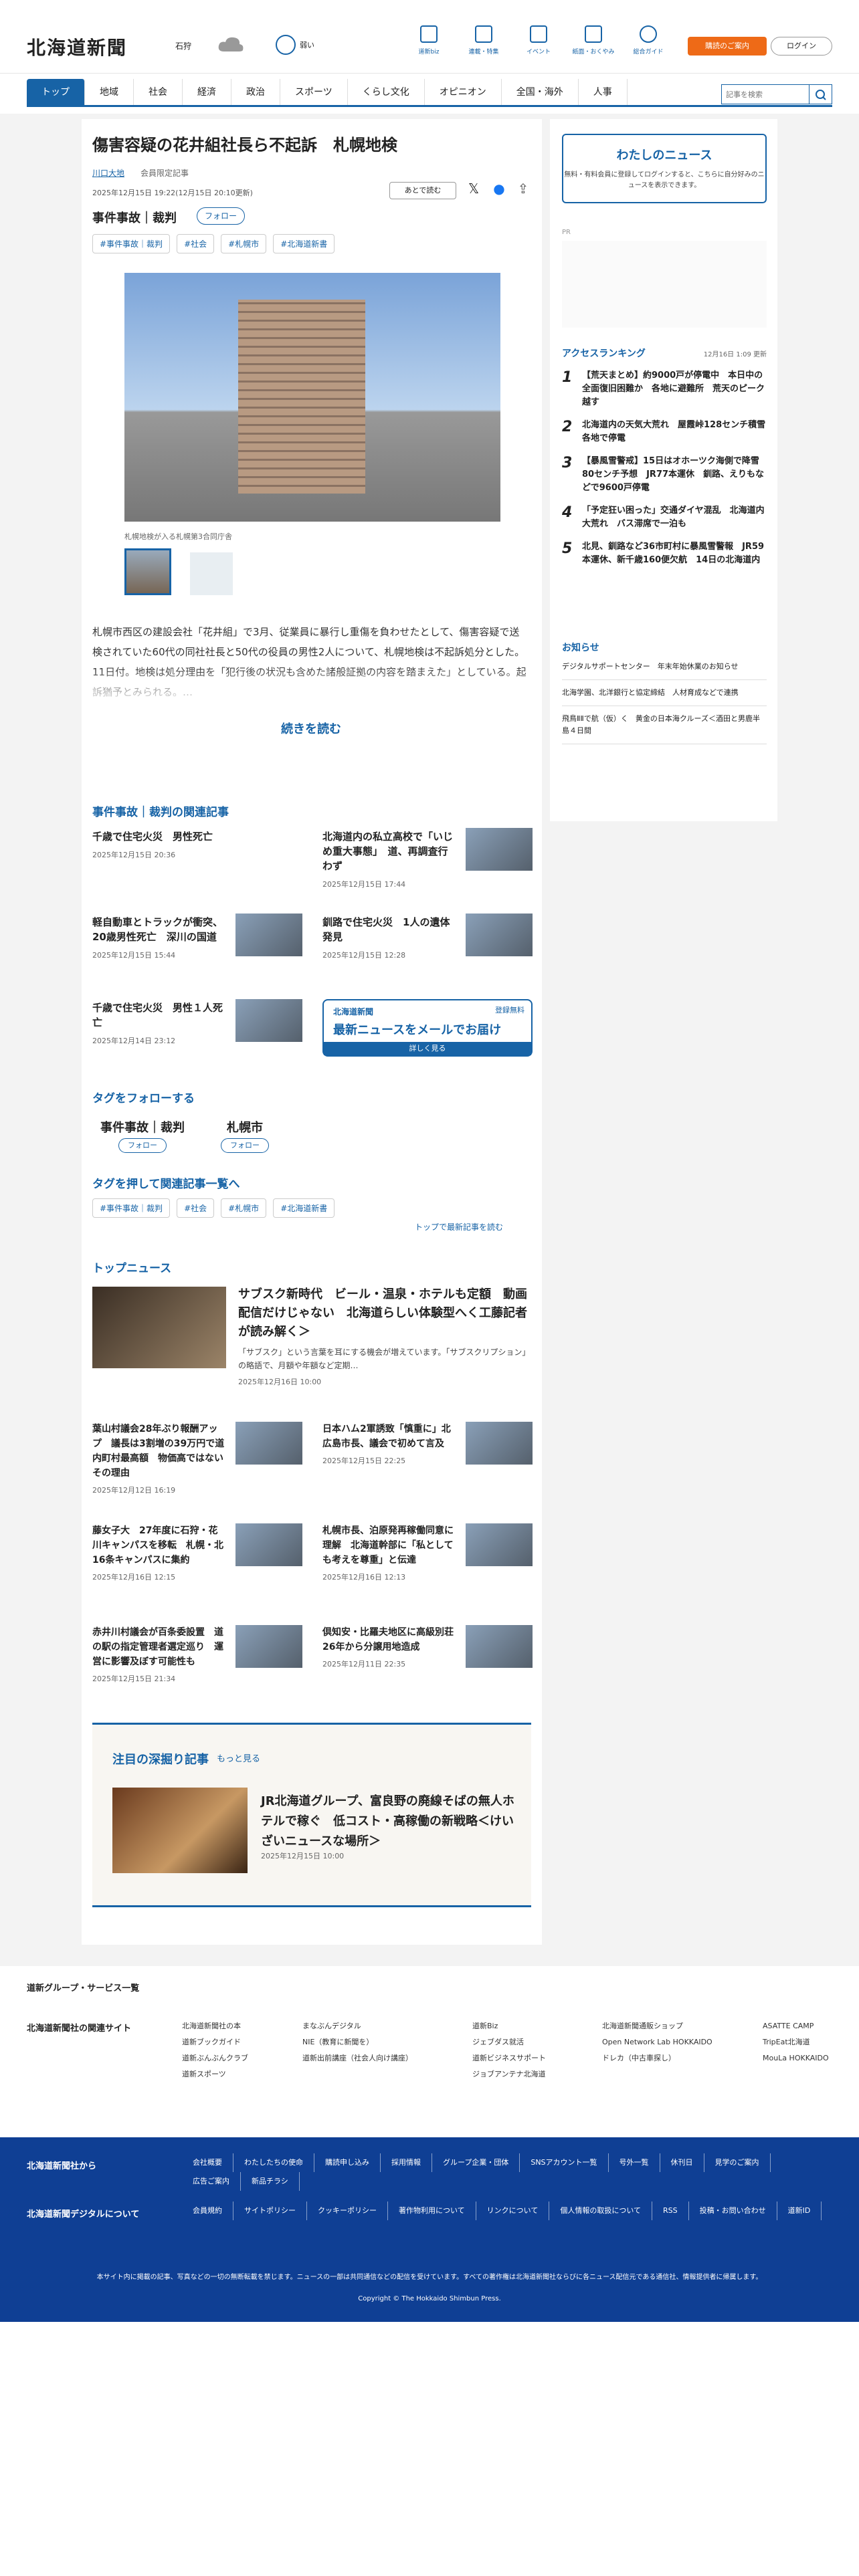 The height and width of the screenshot is (2576, 859). I want to click on read-more-link: 続きを読む, so click(311, 729).